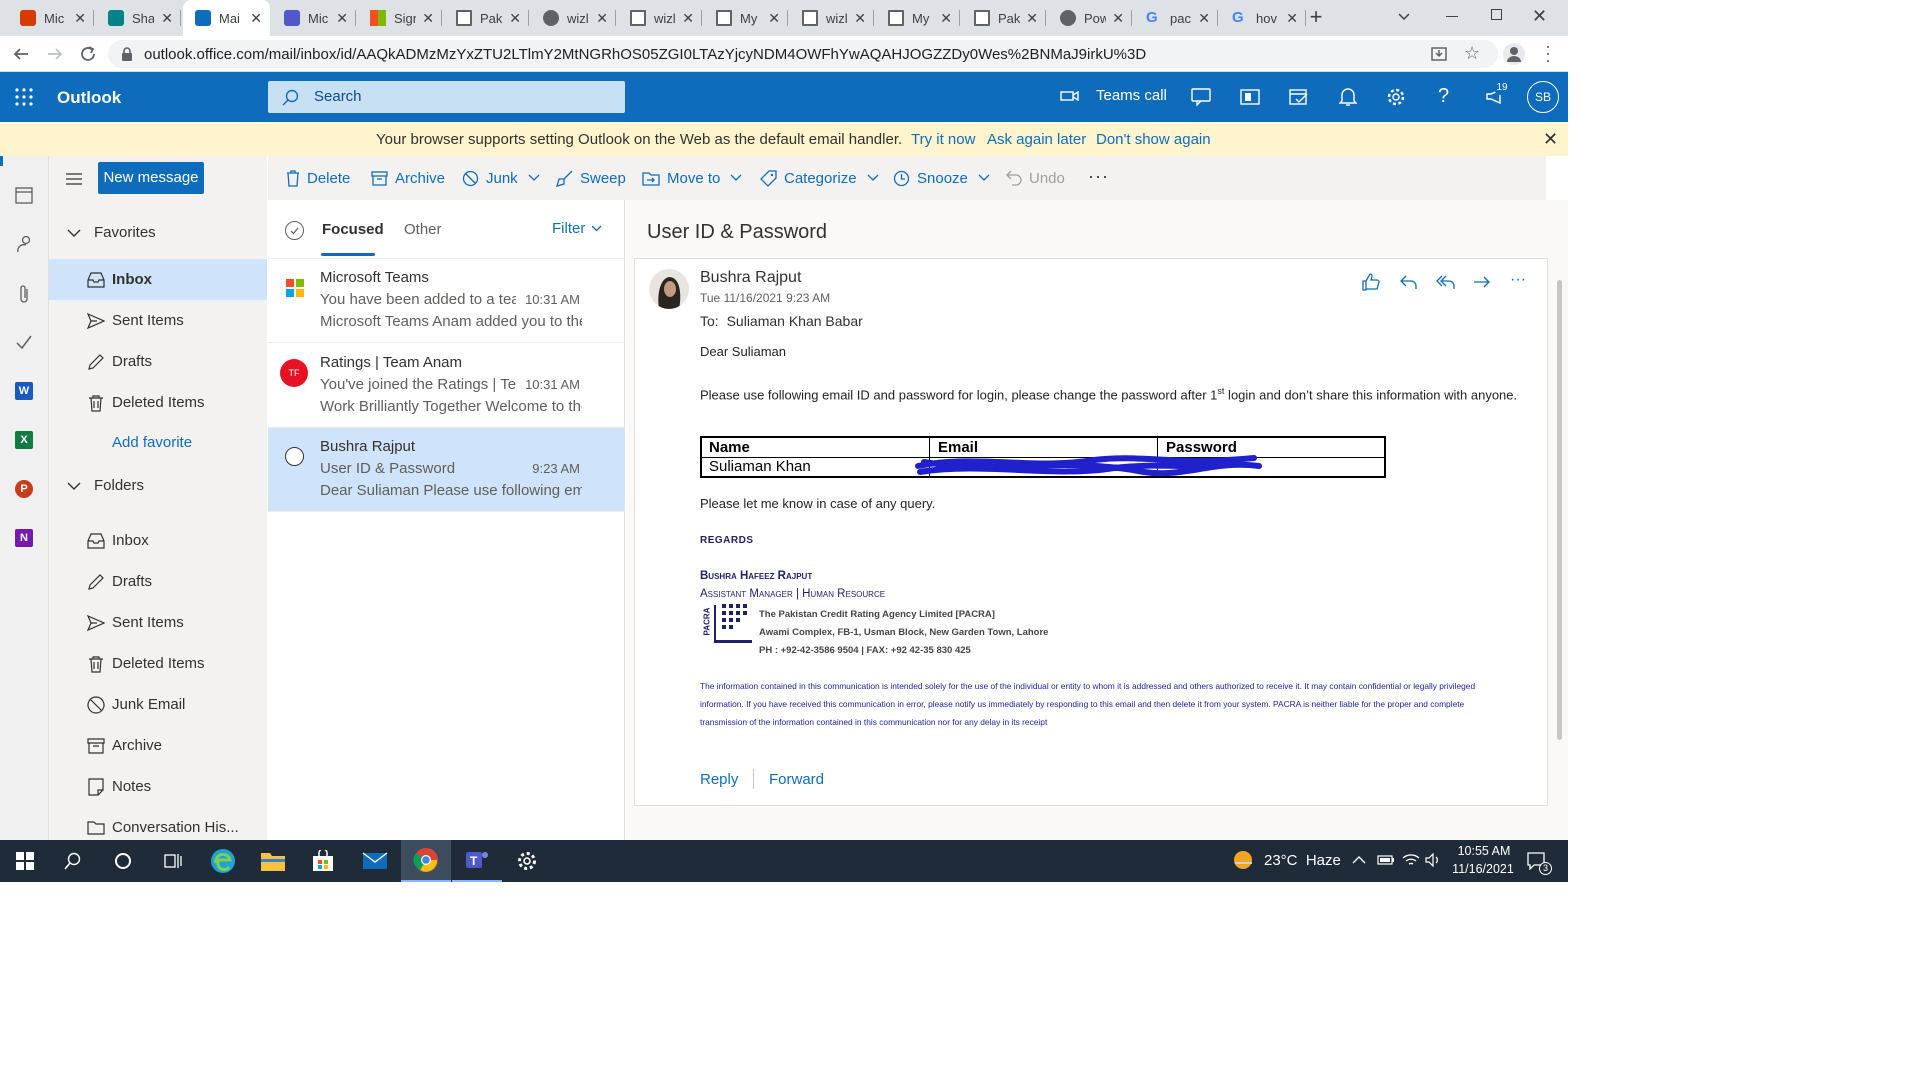 The image size is (1920, 1080). Describe the element at coordinates (1472, 53) in the screenshot. I see `bookmark-star-icon: ☆` at that location.